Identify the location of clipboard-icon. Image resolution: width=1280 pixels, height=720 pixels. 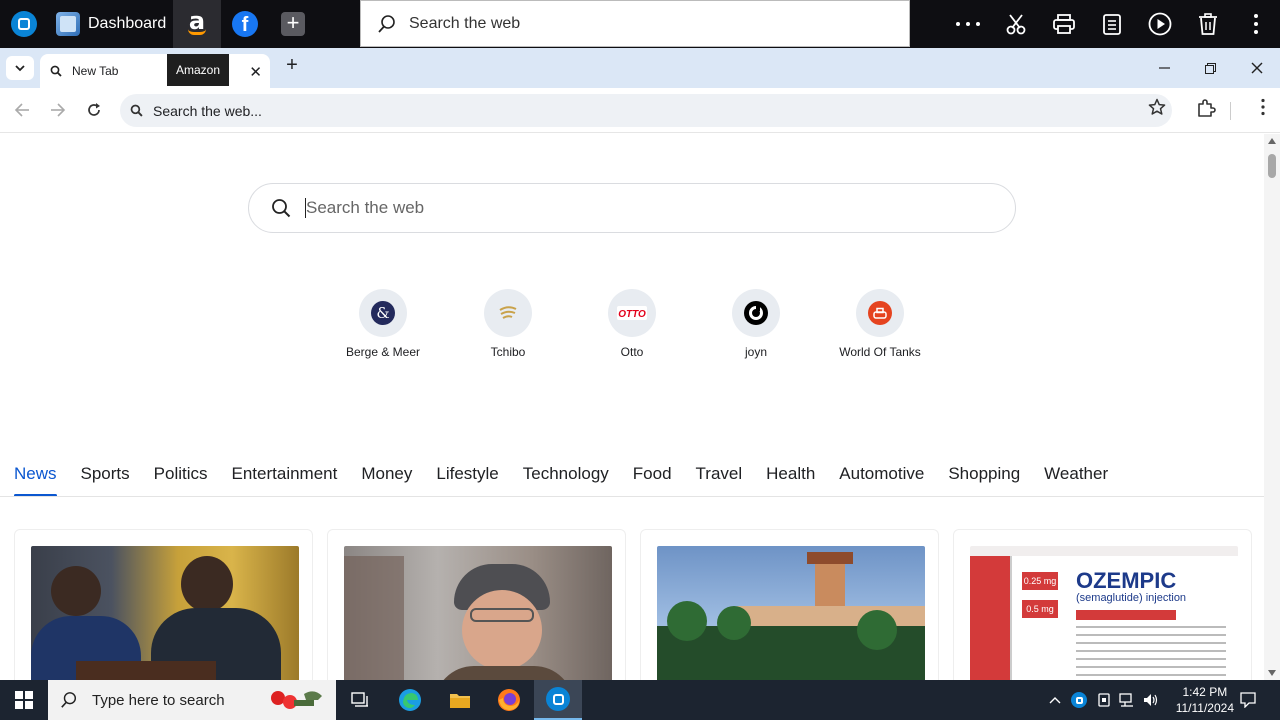
(1112, 24).